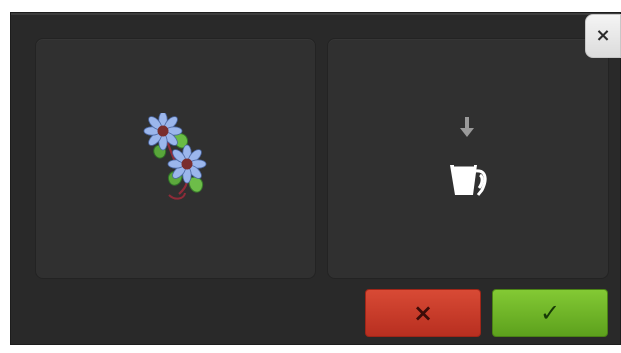  I want to click on cancel-button: ×, so click(423, 313).